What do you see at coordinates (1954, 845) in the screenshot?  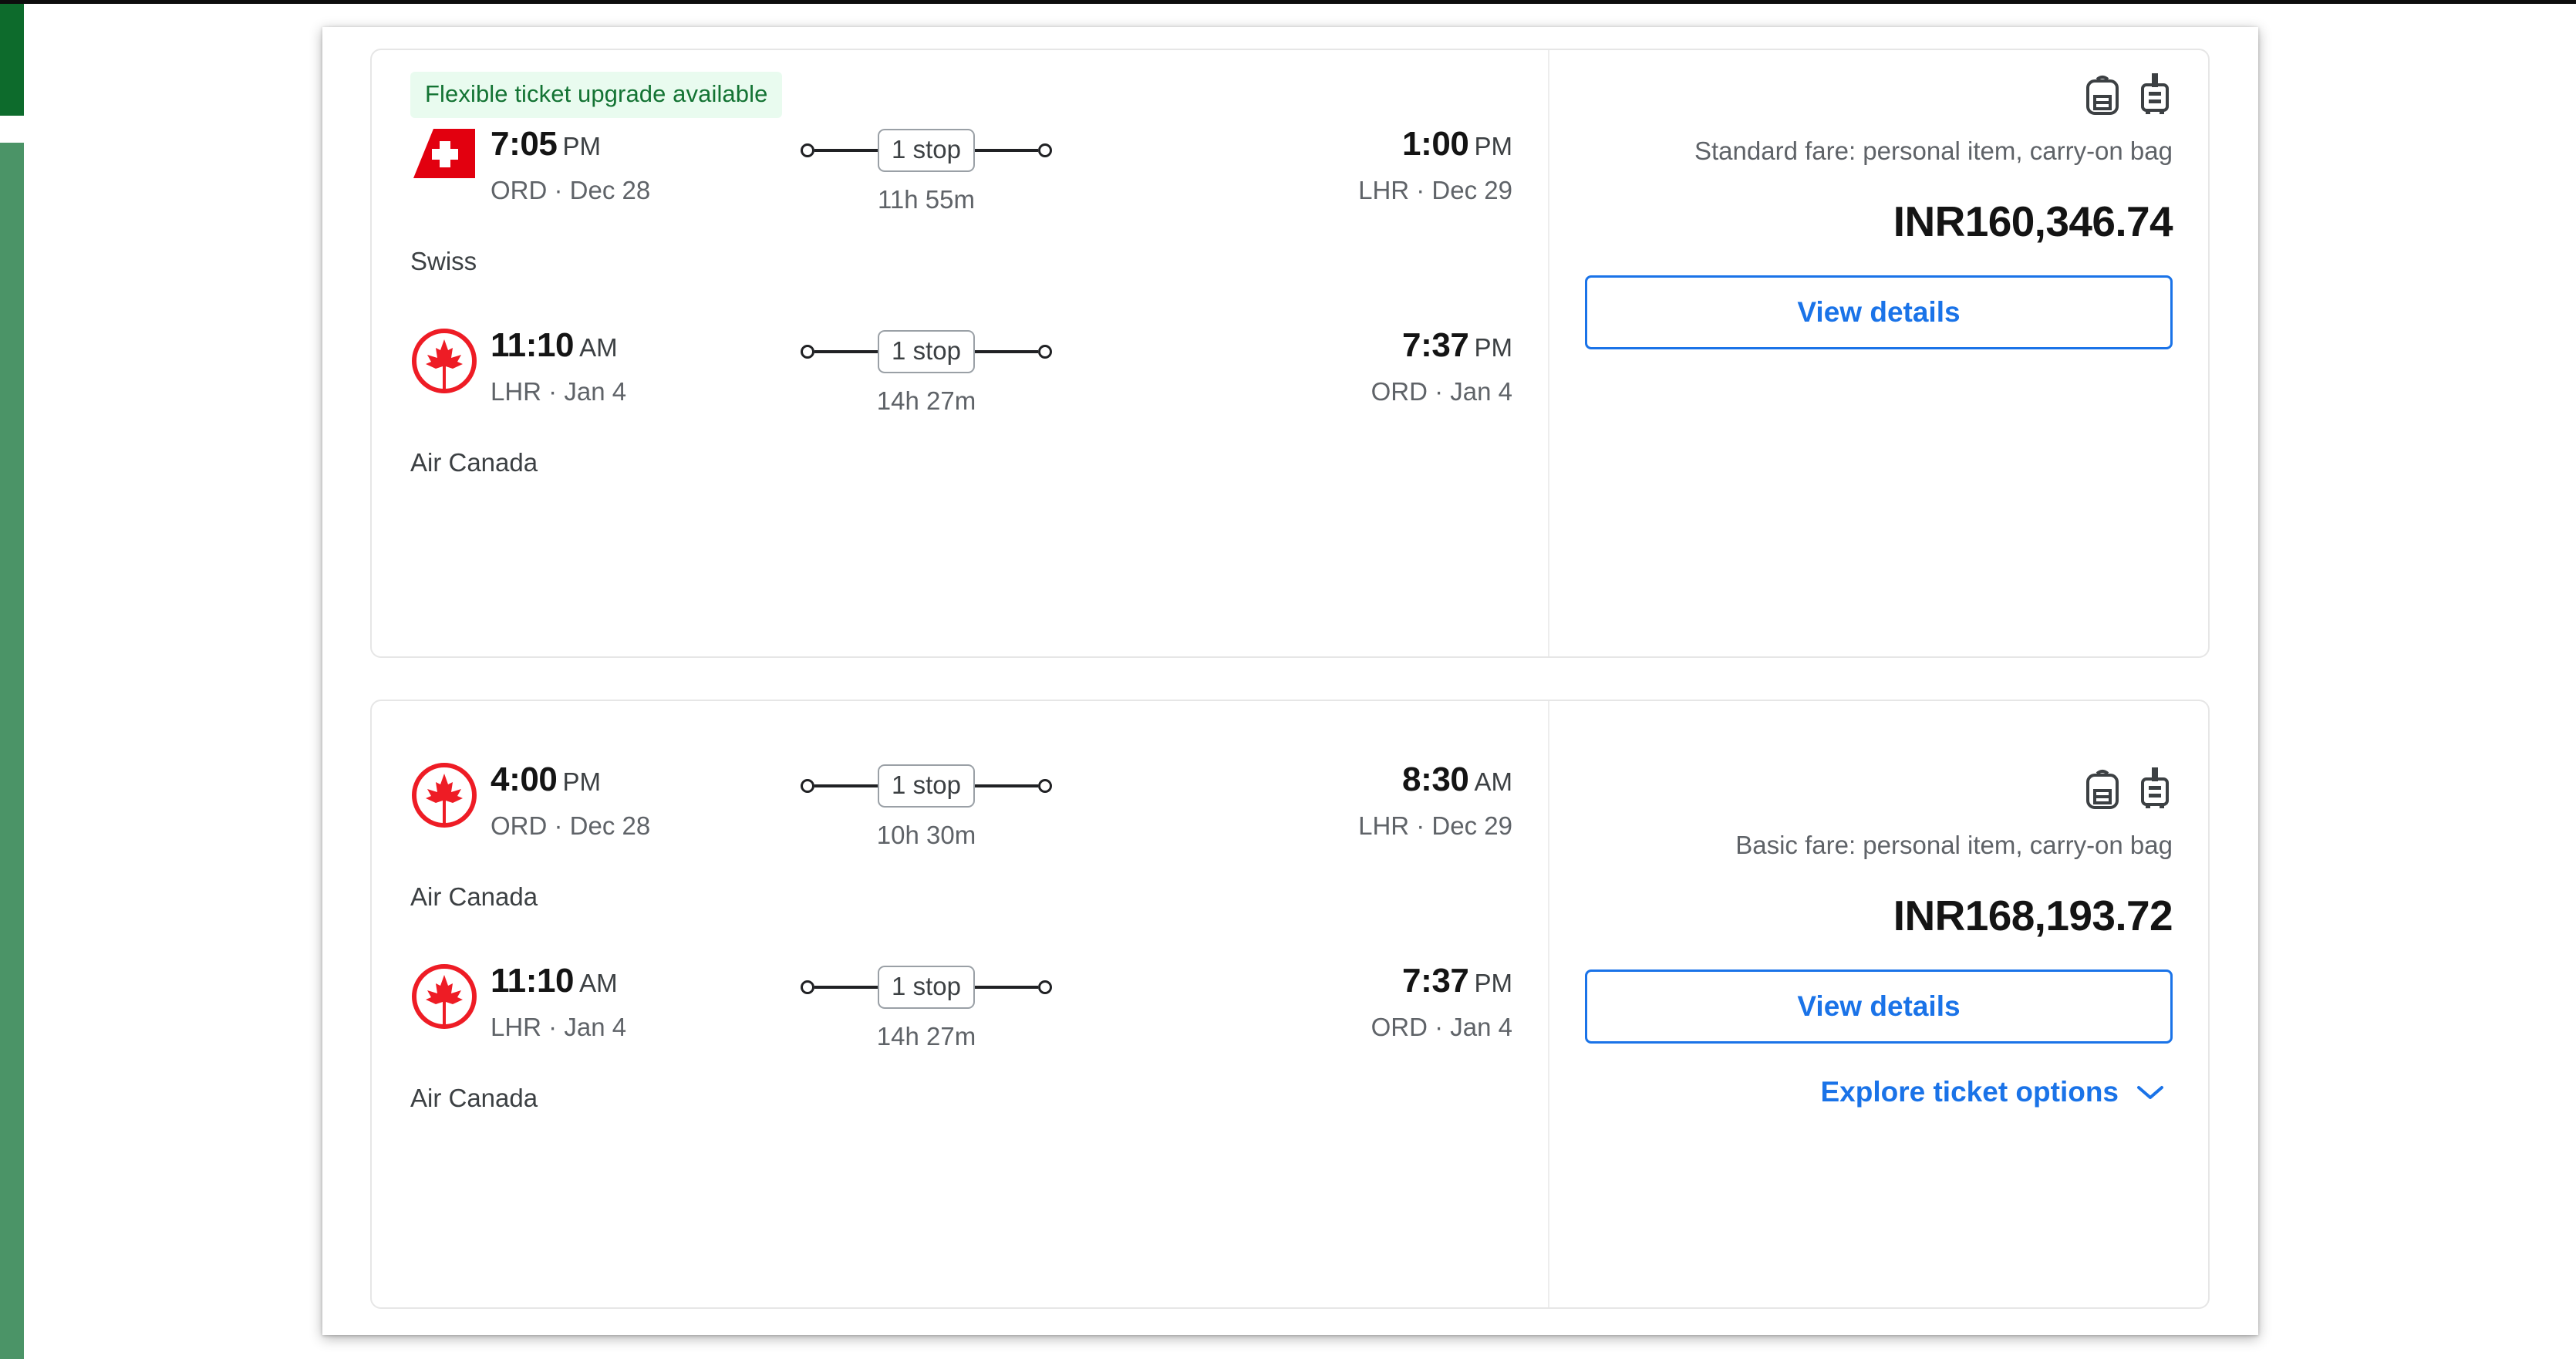 I see `fare-description: Basic fare: personal item, carry-on bag` at bounding box center [1954, 845].